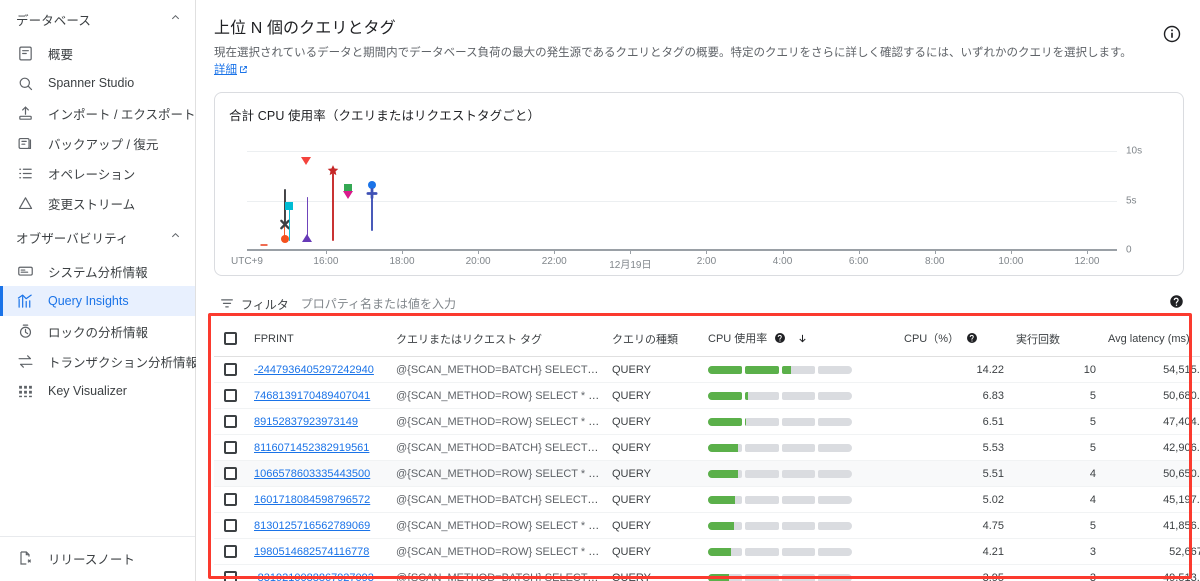 This screenshot has width=1200, height=581. What do you see at coordinates (312, 500) in the screenshot?
I see `fprint-link: 1601718084598796572` at bounding box center [312, 500].